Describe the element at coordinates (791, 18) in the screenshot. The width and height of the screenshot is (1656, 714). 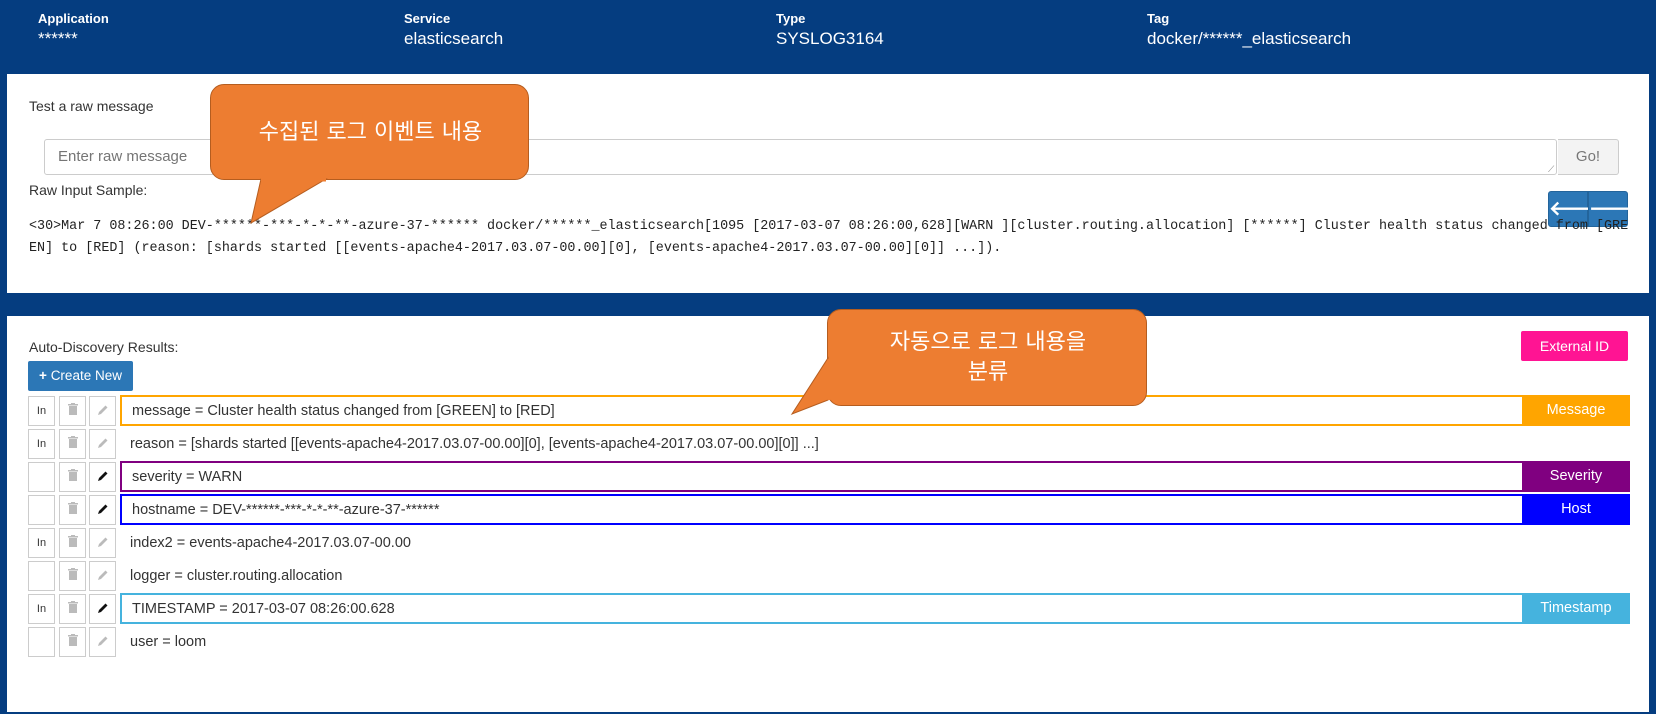
I see `type-label: Type` at that location.